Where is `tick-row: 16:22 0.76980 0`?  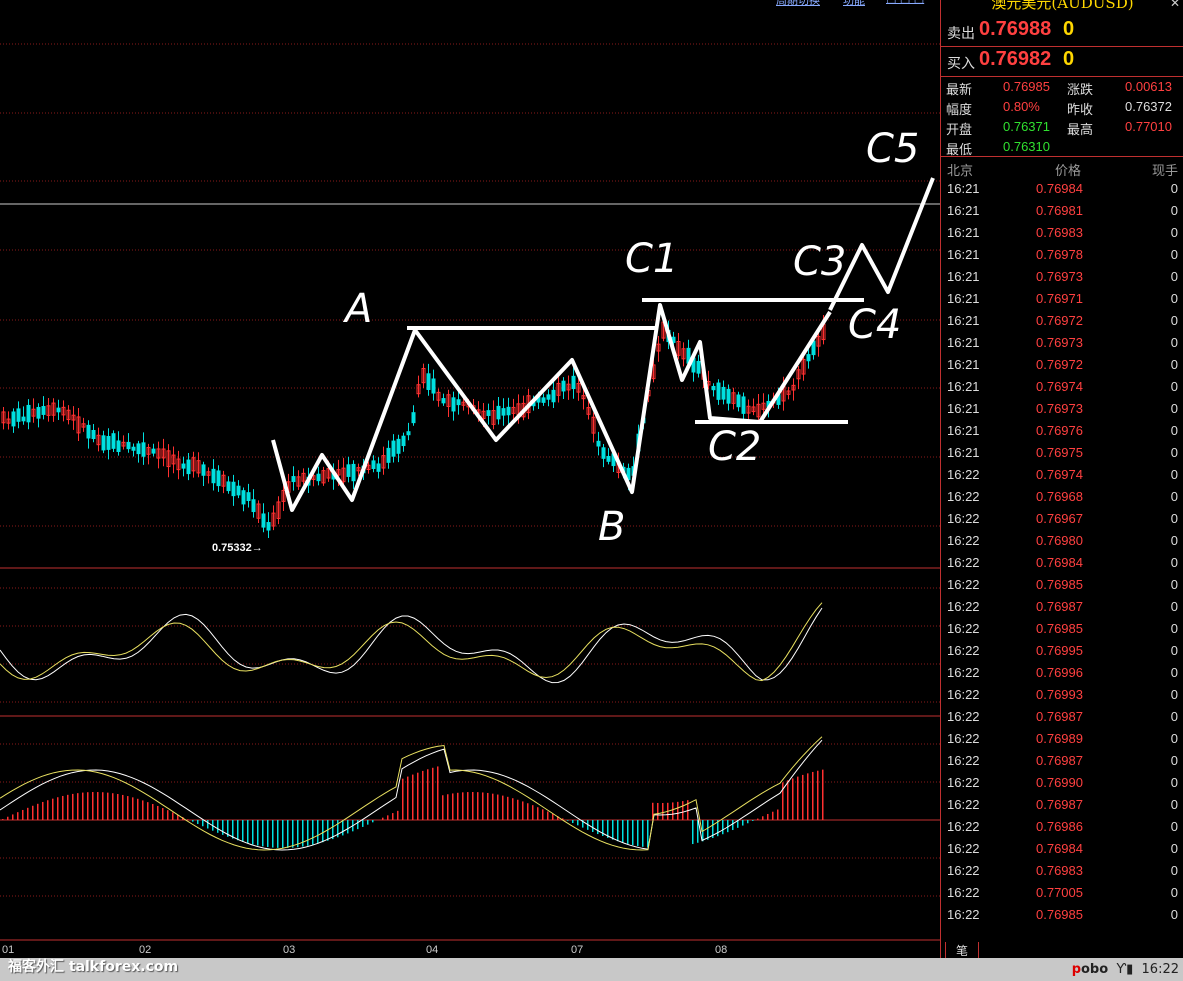
tick-row: 16:22 0.76980 0 is located at coordinates (1062, 544).